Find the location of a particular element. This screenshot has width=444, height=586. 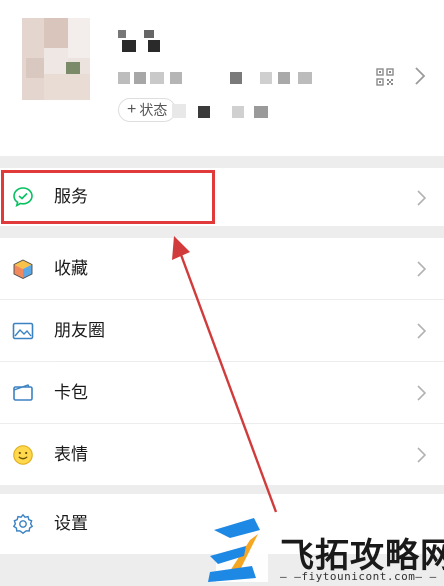

wechat-id-mosaic is located at coordinates (218, 78).